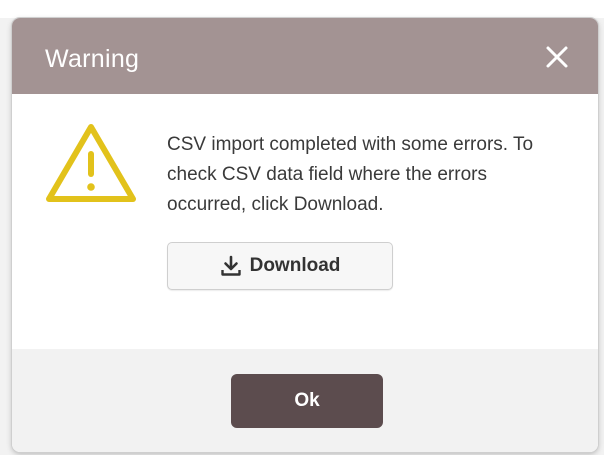  I want to click on download-button: Download, so click(280, 266).